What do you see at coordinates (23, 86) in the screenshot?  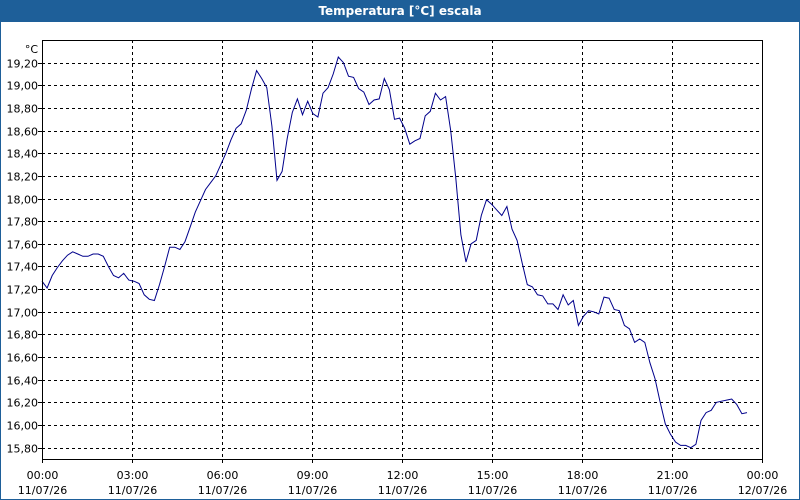 I see `y-tick-label: 19,00` at bounding box center [23, 86].